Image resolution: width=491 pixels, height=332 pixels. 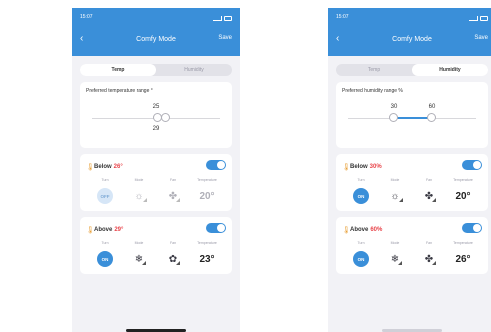 What do you see at coordinates (156, 107) in the screenshot?
I see `range-low-value: 25` at bounding box center [156, 107].